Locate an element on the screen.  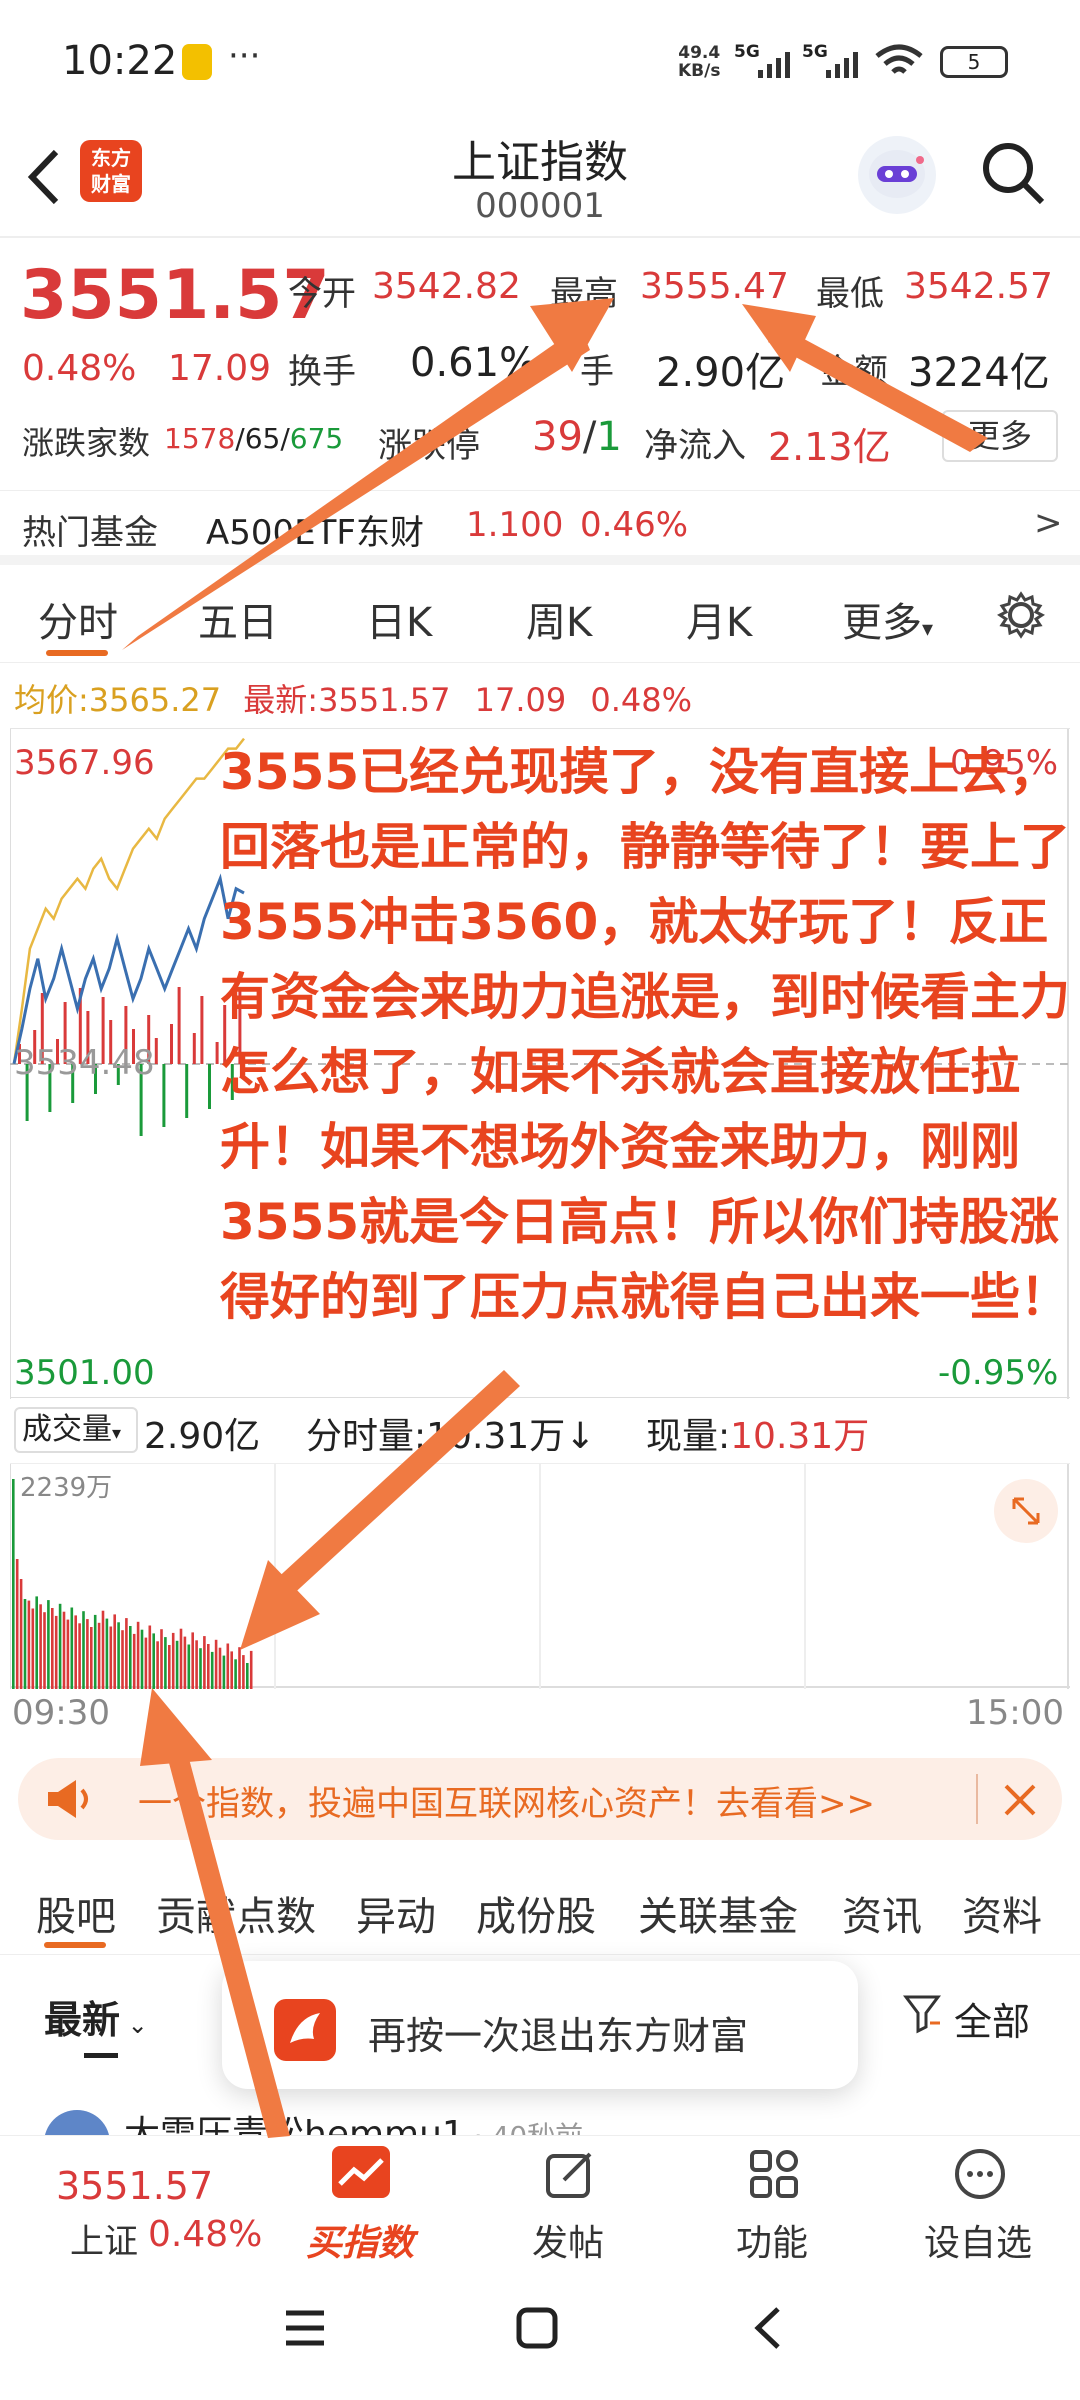
exit-toast: 再按一次退出东方财富 is located at coordinates (540, 2025).